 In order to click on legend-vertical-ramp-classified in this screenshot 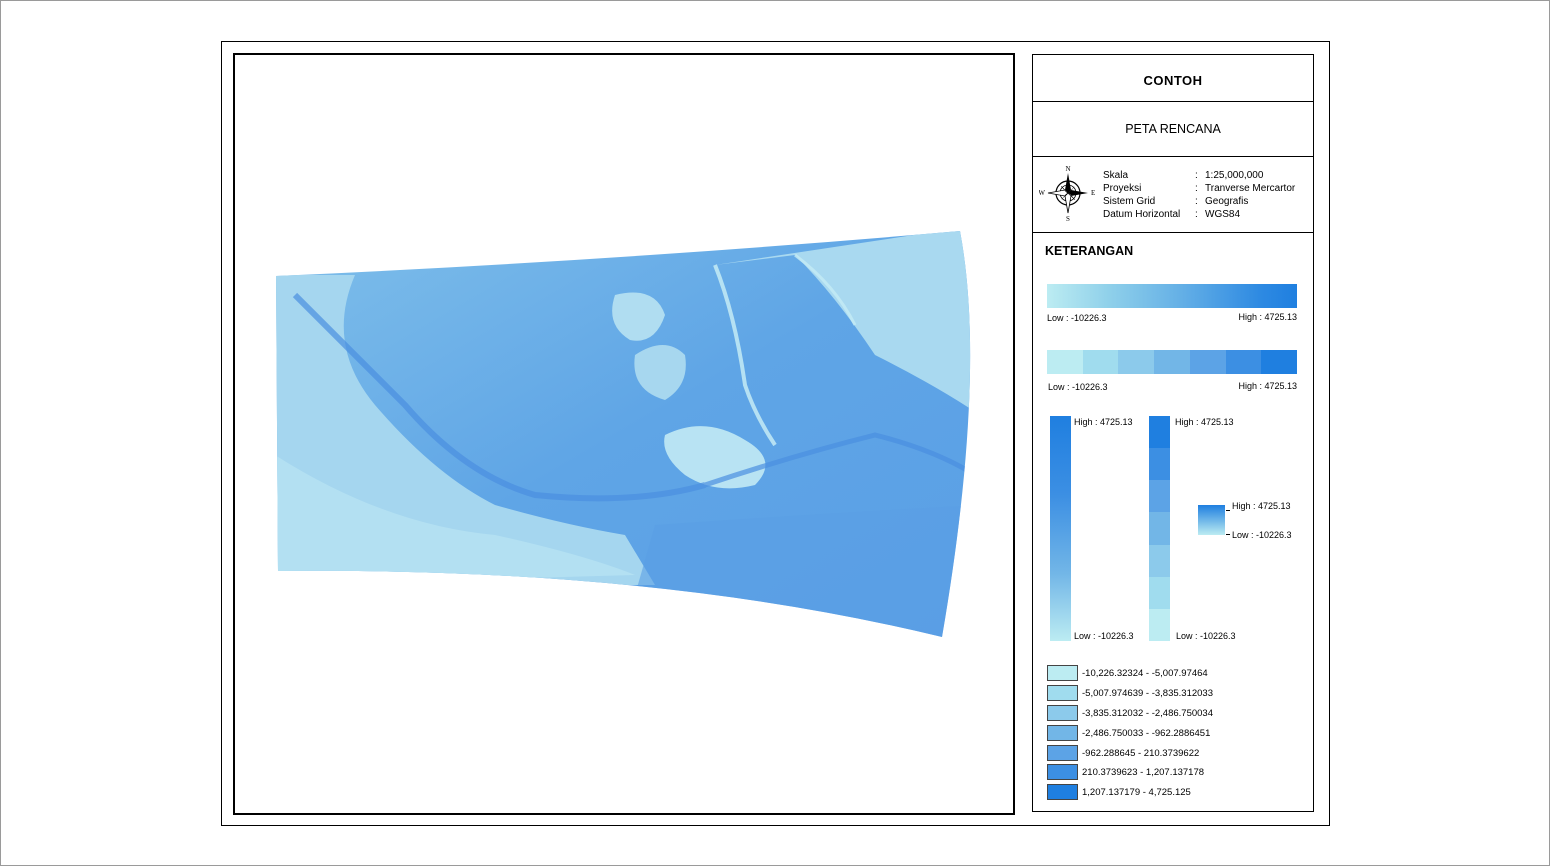, I will do `click(1159, 528)`.